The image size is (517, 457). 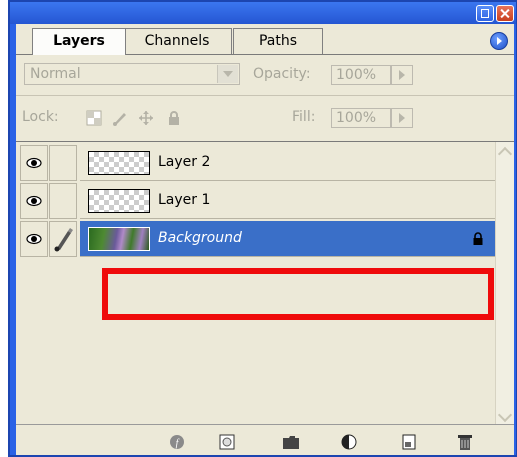 I want to click on new-group-icon, so click(x=291, y=442).